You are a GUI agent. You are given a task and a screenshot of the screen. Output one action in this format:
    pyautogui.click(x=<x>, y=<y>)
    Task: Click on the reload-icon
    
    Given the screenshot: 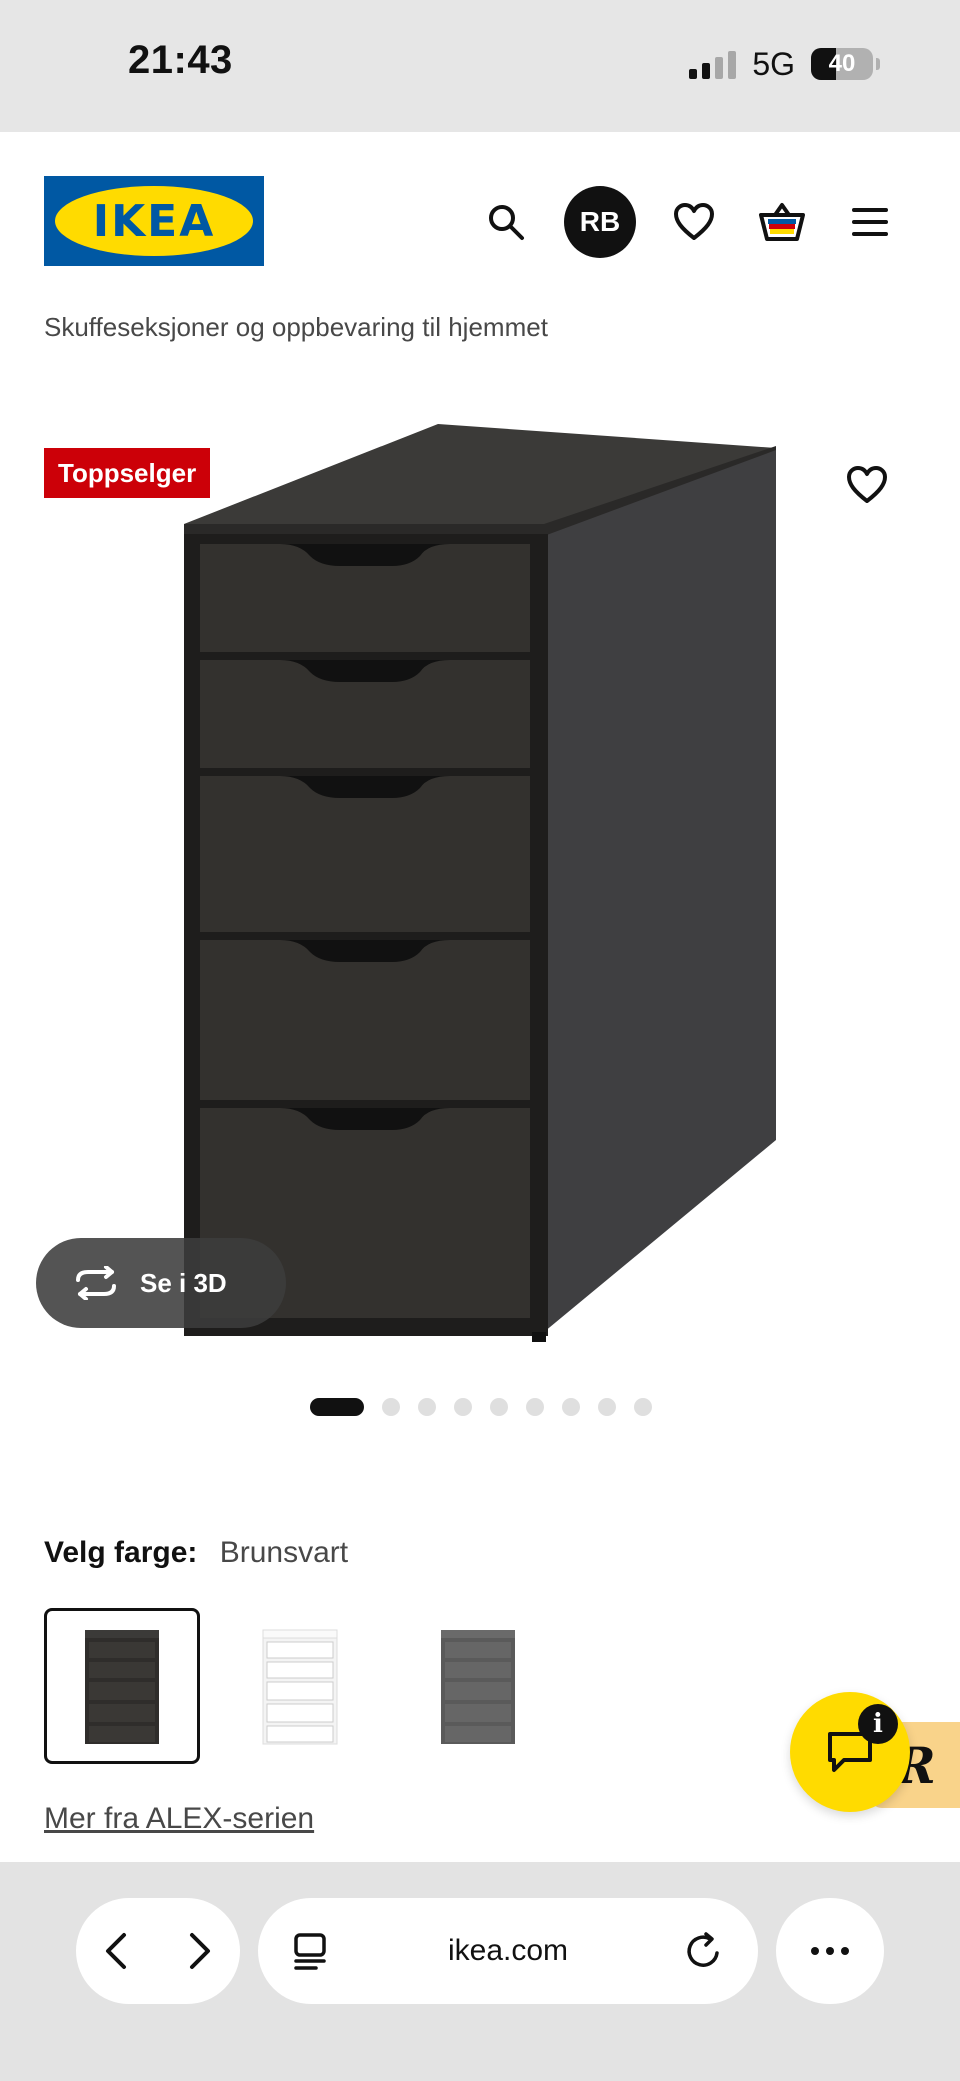 What is the action you would take?
    pyautogui.click(x=704, y=1951)
    